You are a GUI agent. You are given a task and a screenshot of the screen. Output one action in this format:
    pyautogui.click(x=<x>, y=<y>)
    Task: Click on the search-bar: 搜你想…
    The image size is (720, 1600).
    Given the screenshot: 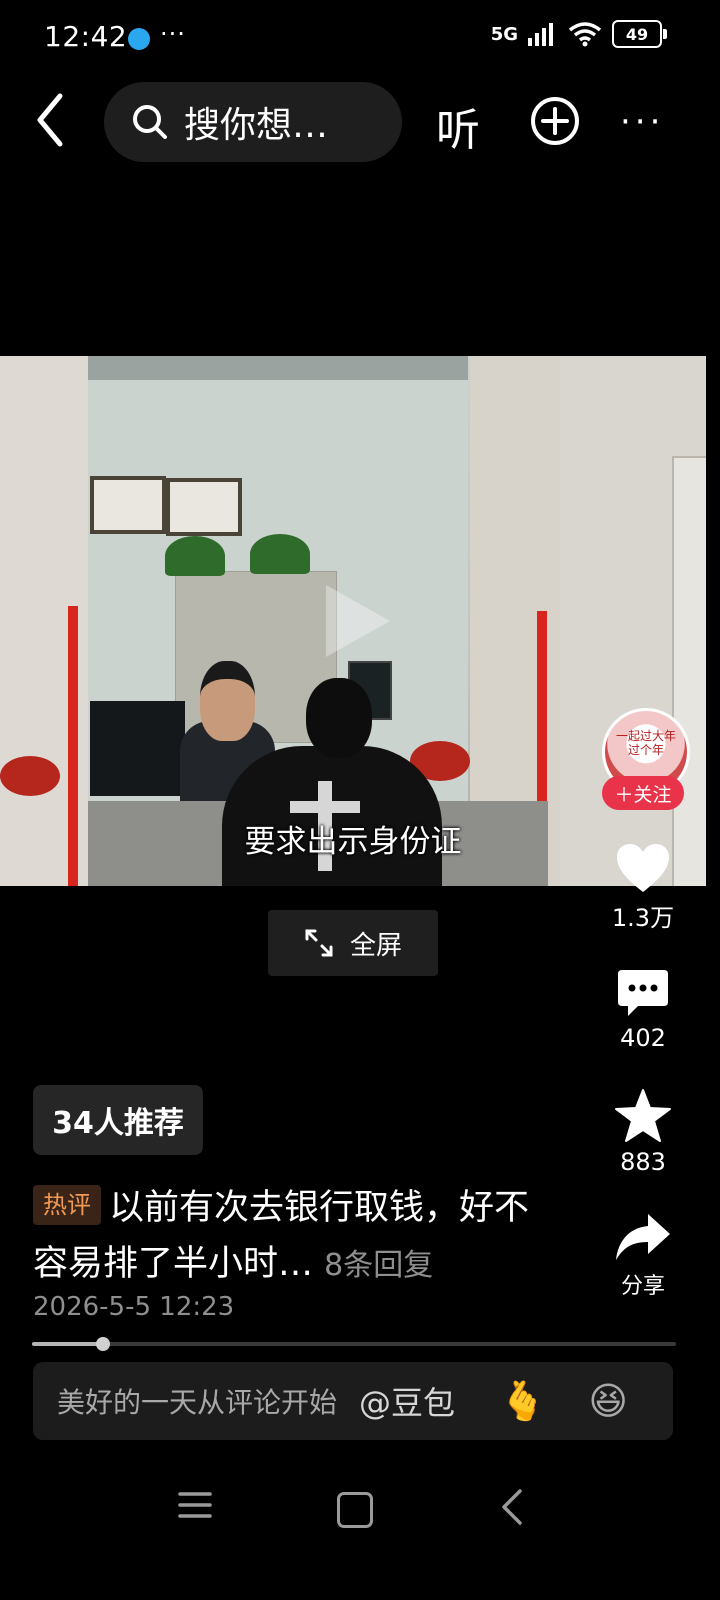 What is the action you would take?
    pyautogui.click(x=253, y=122)
    